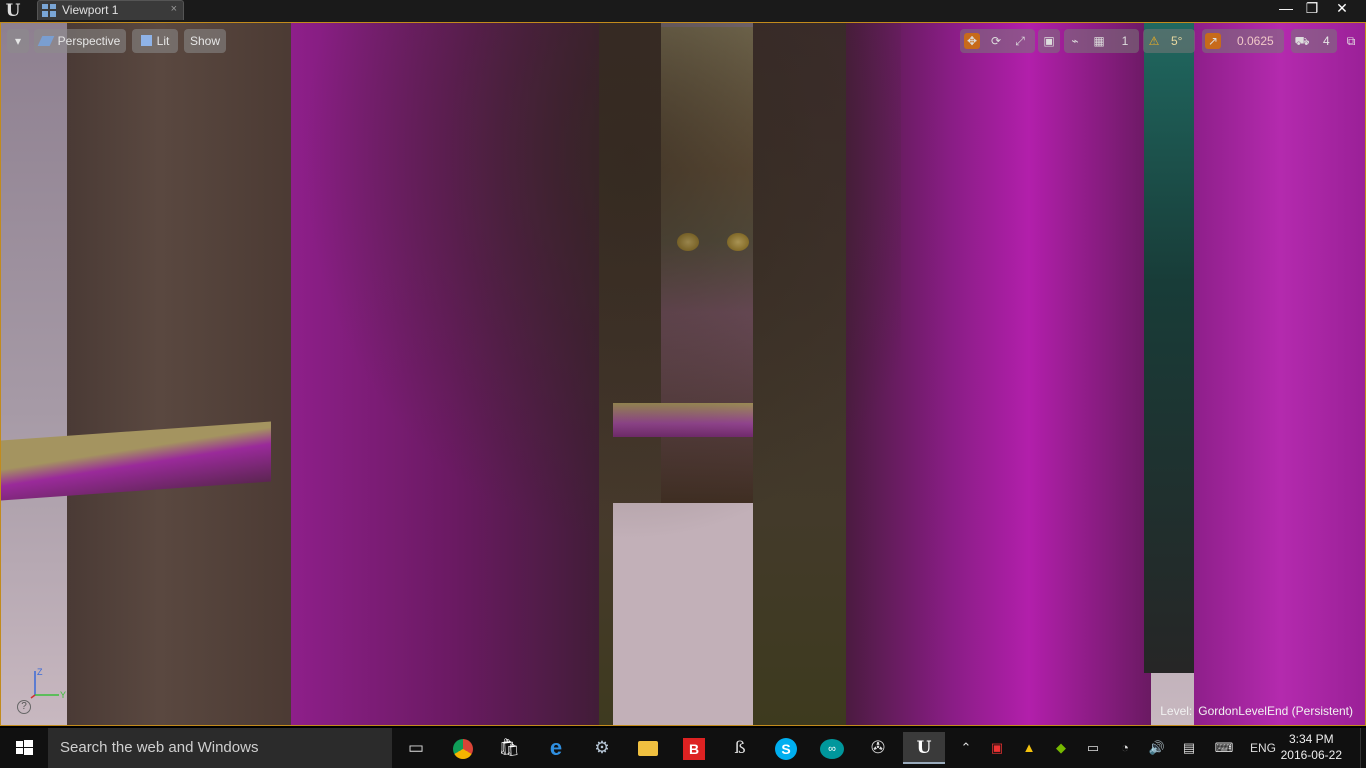  What do you see at coordinates (972, 41) in the screenshot?
I see `translate-tool-icon: ✥` at bounding box center [972, 41].